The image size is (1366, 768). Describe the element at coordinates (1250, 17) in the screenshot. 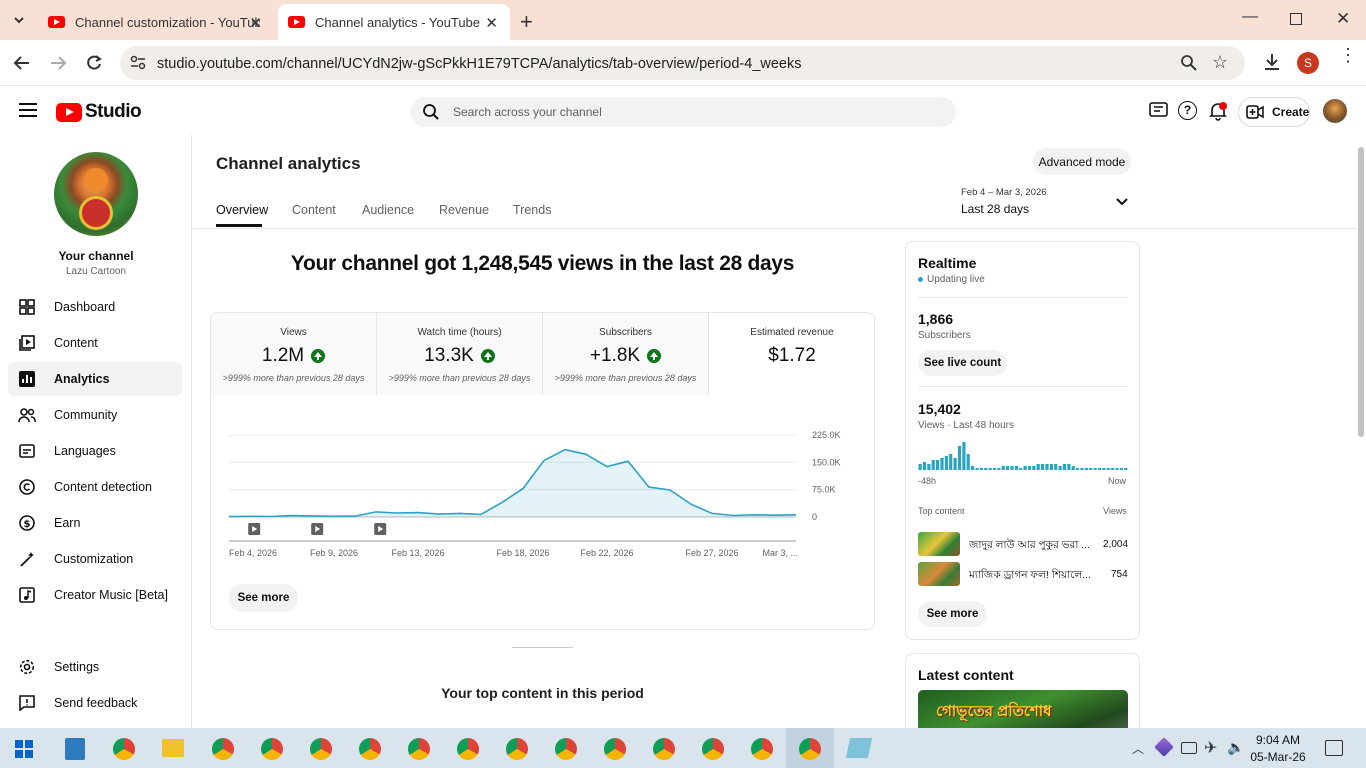

I see `minimize-icon: —` at that location.